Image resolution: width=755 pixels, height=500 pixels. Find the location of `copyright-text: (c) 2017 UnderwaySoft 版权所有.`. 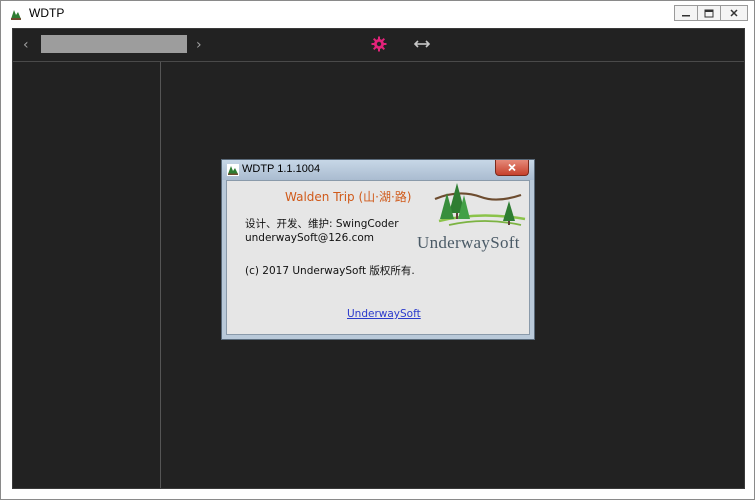

copyright-text: (c) 2017 UnderwaySoft 版权所有. is located at coordinates (330, 271).